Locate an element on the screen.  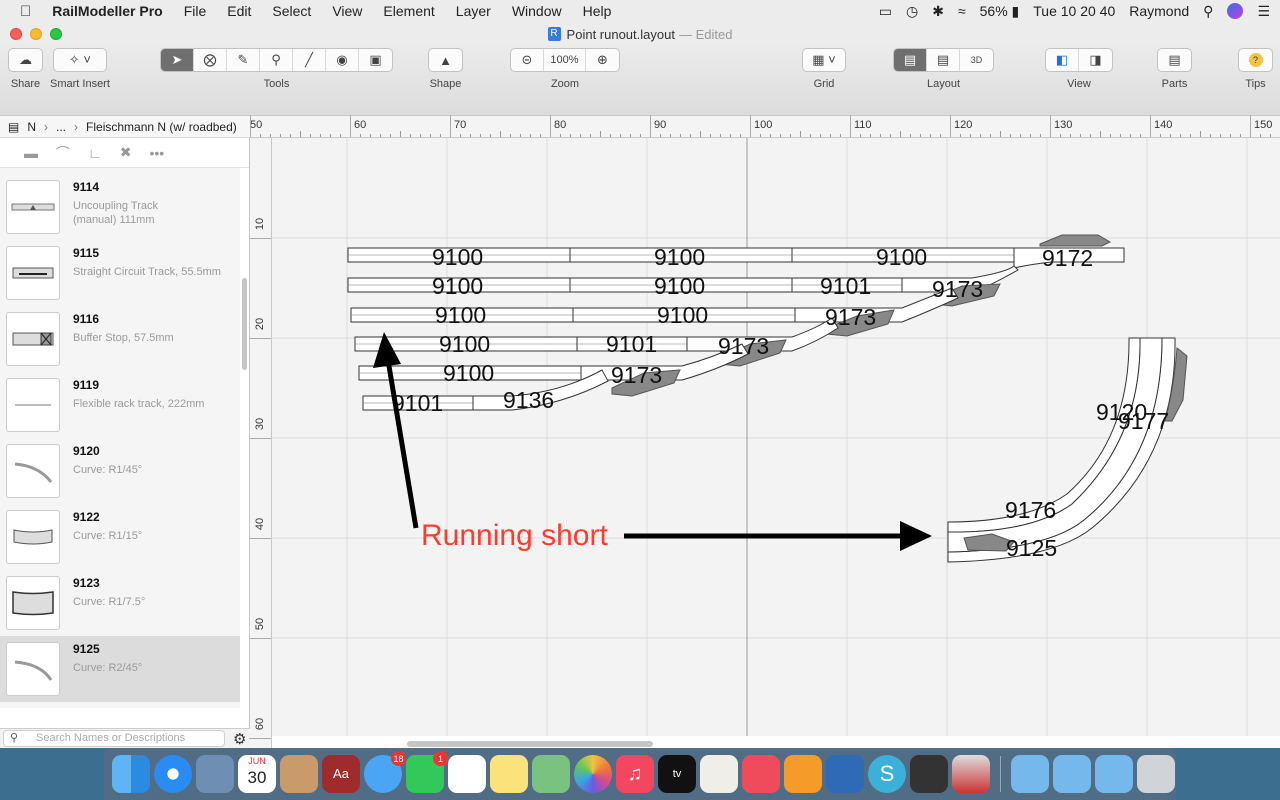
safari-icon is located at coordinates (173, 774).